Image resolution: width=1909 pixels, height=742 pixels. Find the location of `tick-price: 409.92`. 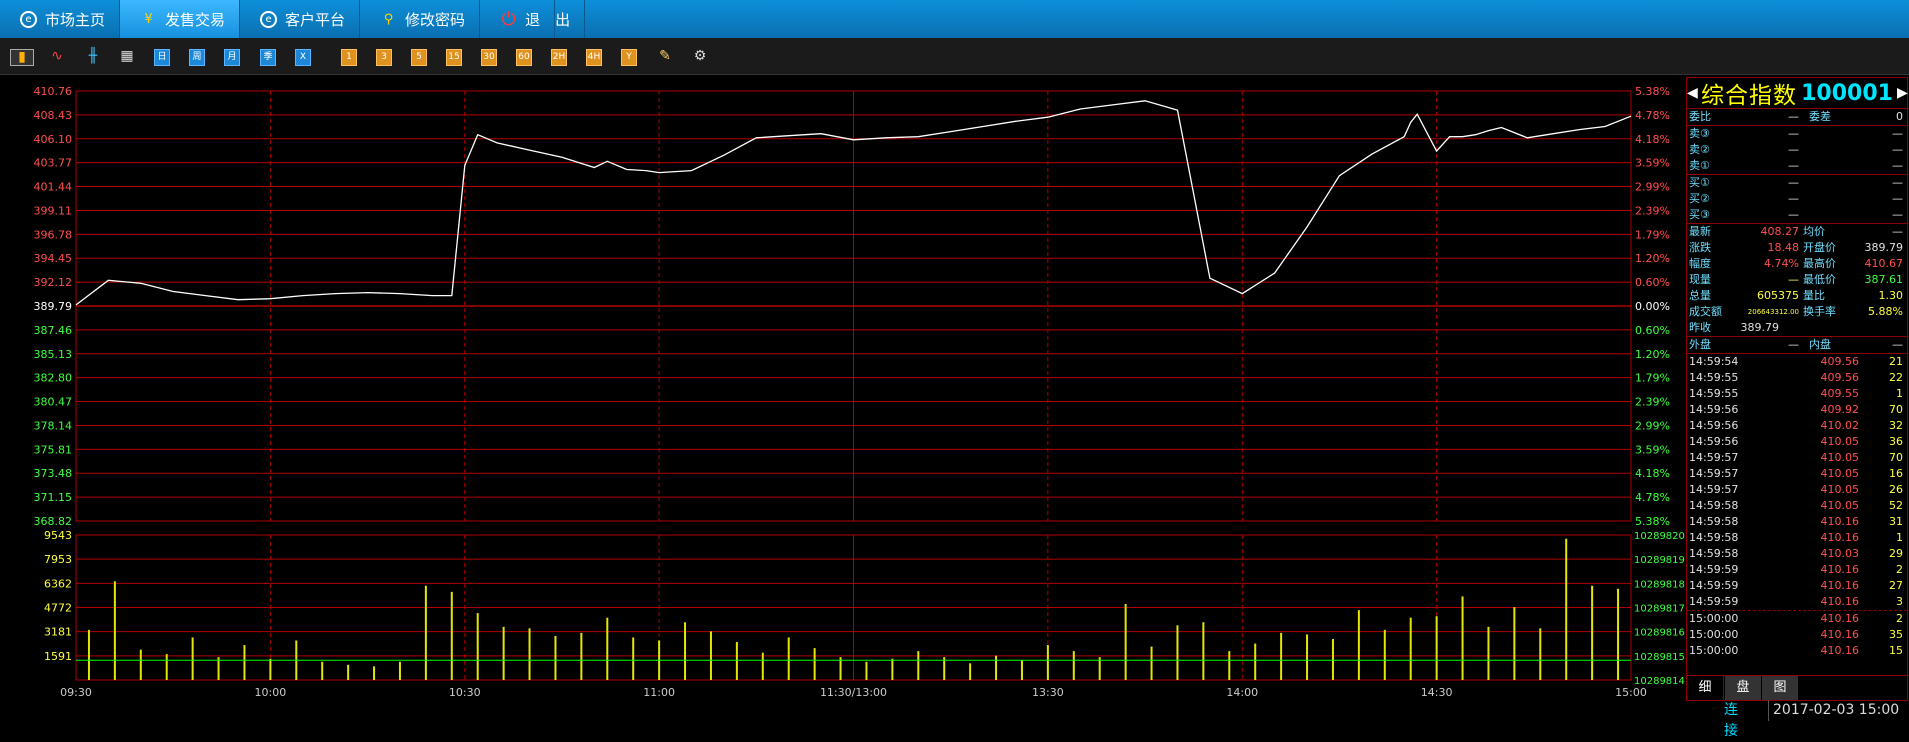

tick-price: 409.92 is located at coordinates (1840, 409).